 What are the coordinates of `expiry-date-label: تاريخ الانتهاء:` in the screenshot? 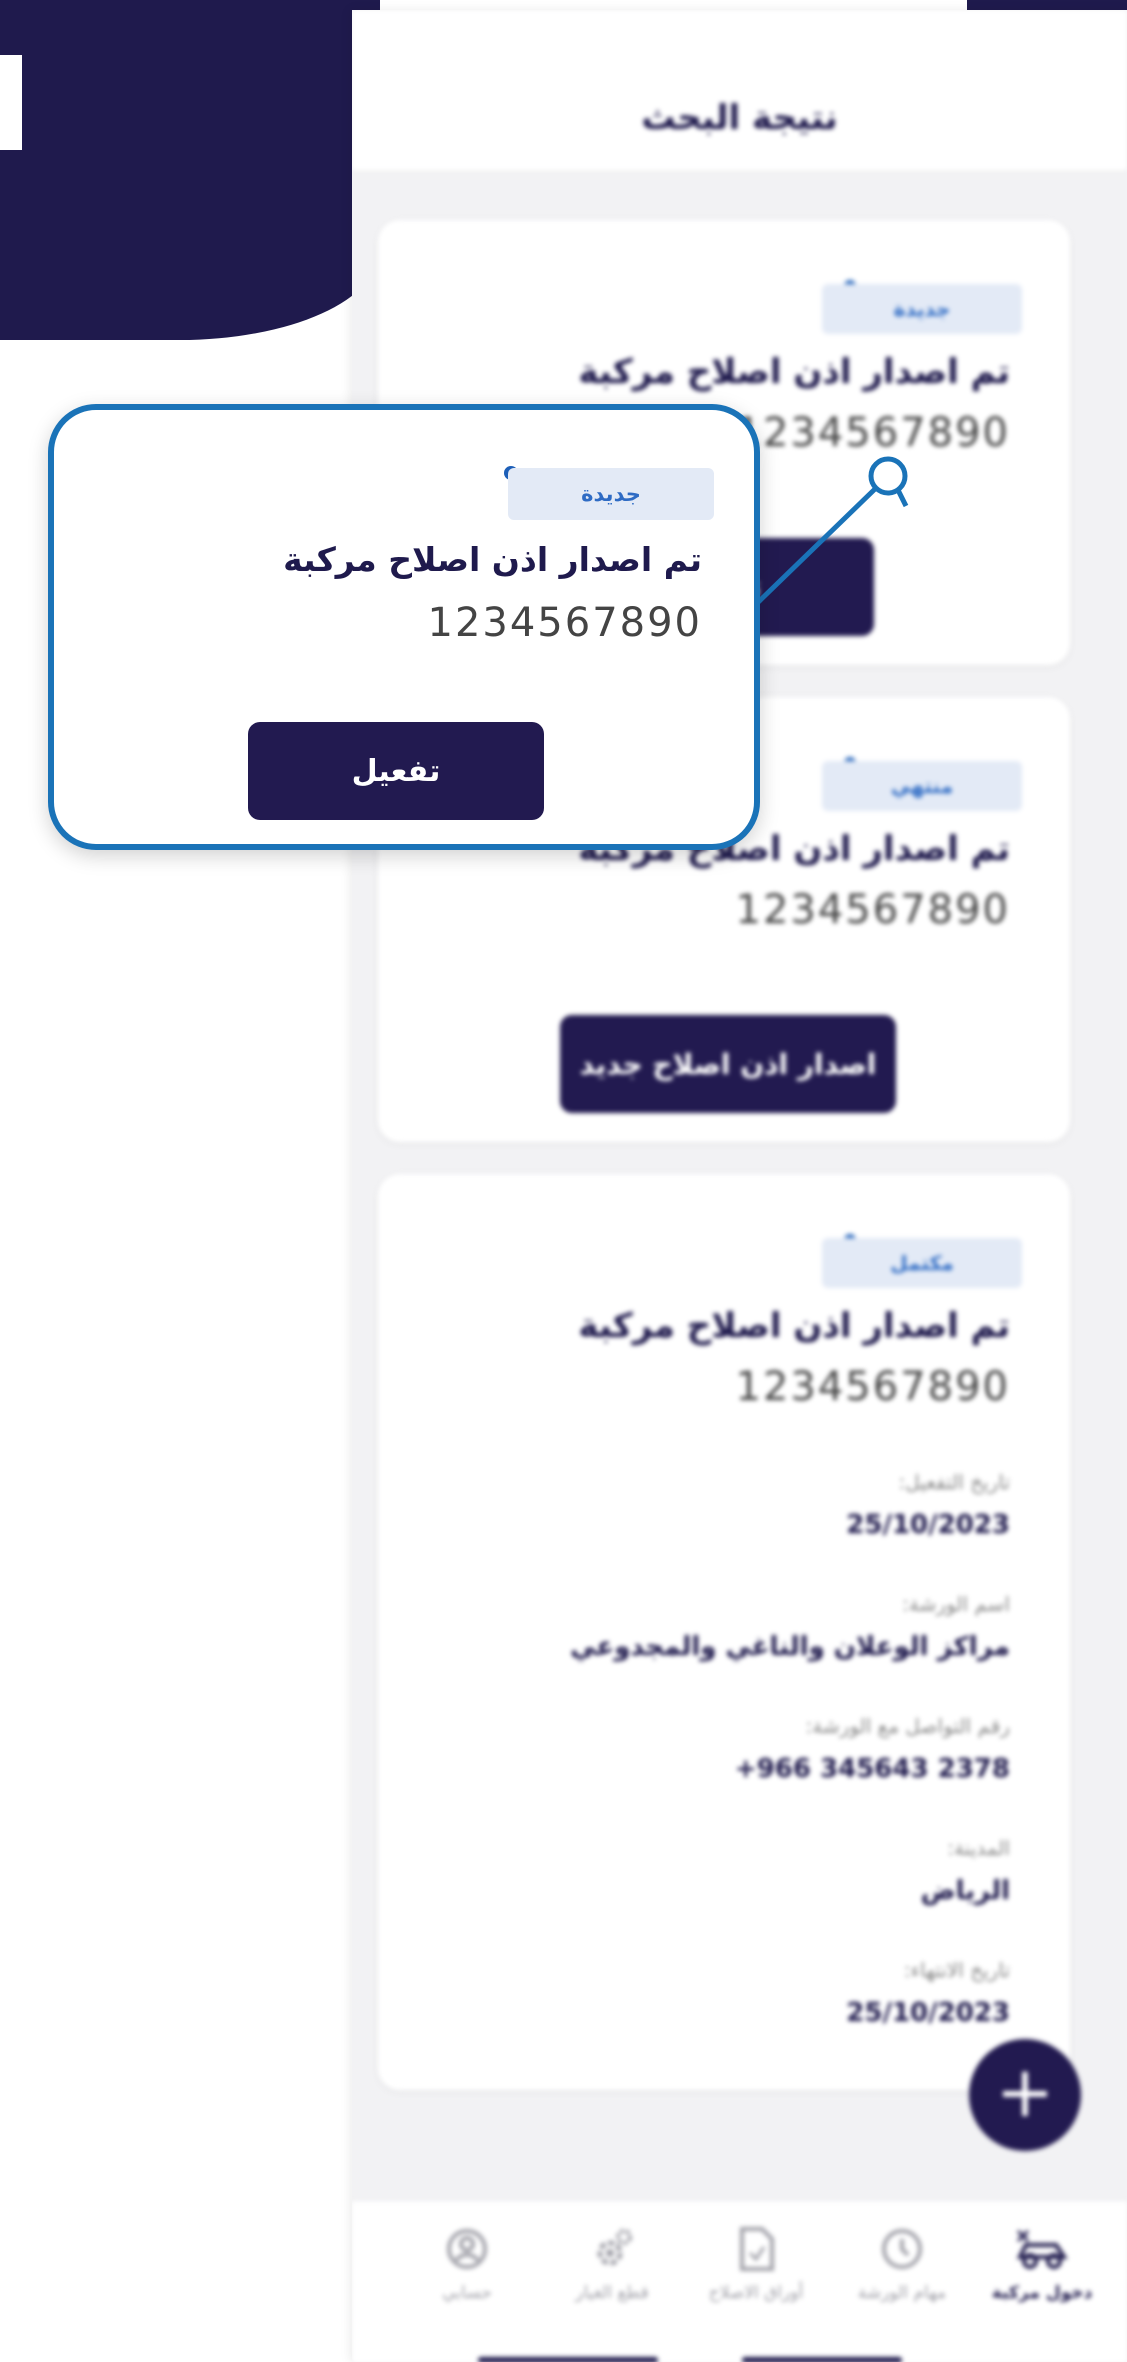 It's located at (956, 1970).